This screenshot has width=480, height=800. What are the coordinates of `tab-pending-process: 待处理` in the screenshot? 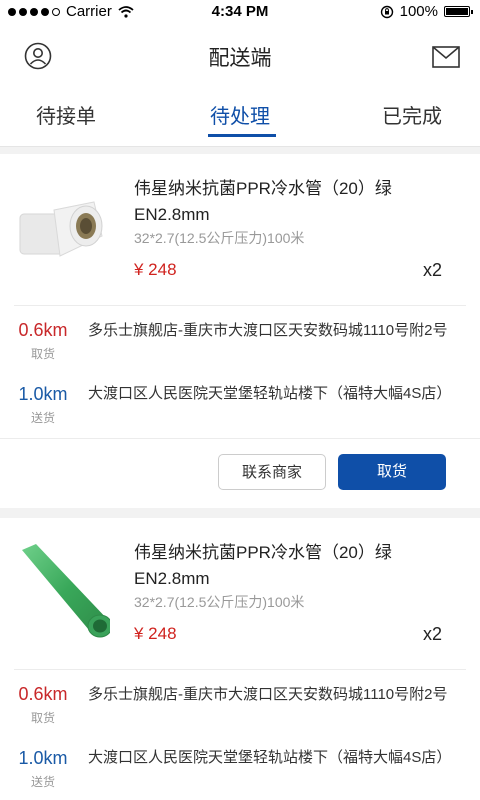 It's located at (240, 114).